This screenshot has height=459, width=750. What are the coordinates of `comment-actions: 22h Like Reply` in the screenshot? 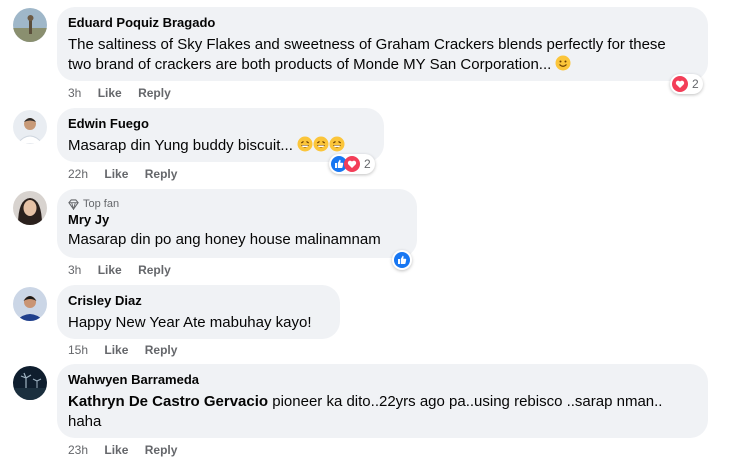 It's located at (122, 174).